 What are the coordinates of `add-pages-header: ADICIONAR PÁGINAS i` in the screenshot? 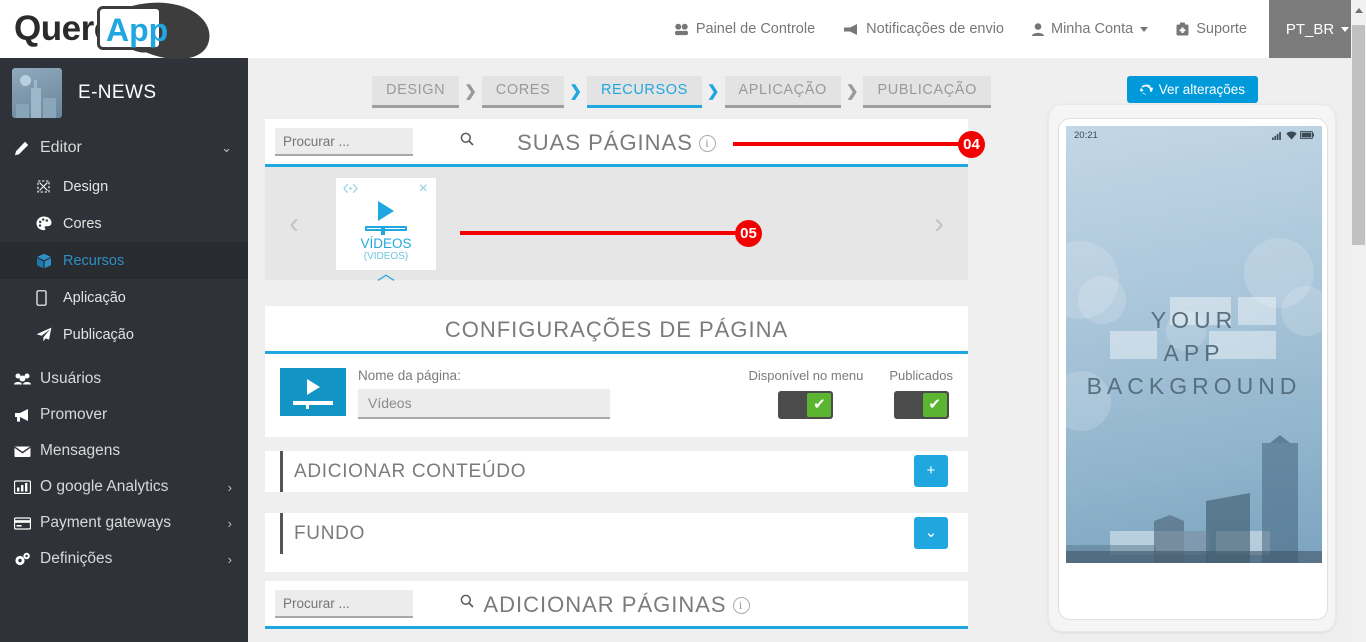 It's located at (616, 605).